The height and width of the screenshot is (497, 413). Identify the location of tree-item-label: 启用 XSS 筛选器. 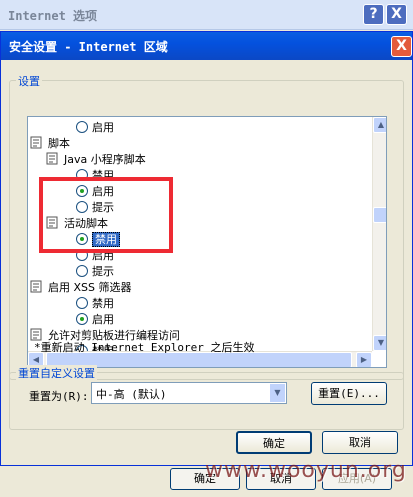
(90, 287).